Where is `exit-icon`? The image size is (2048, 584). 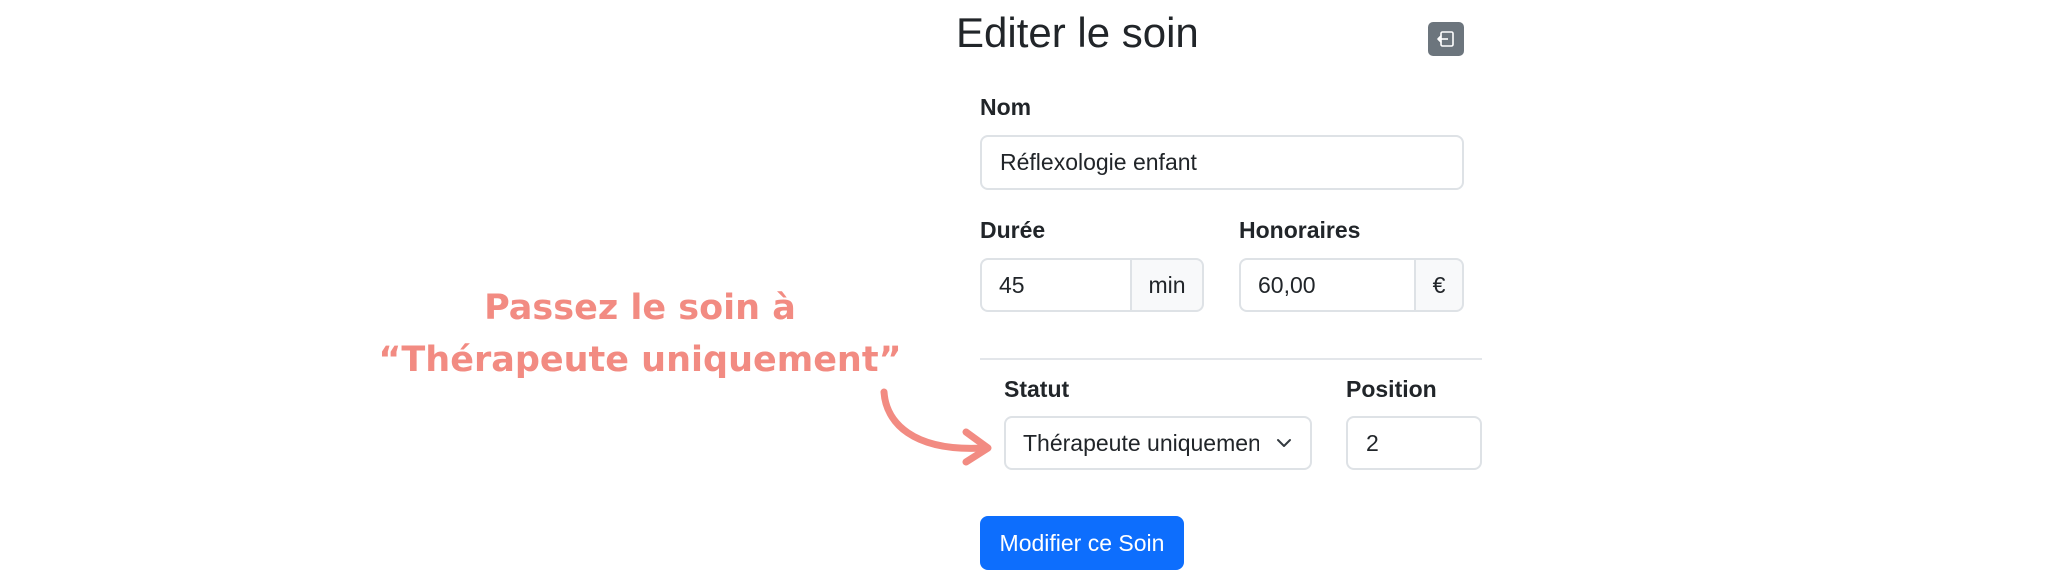 exit-icon is located at coordinates (1445, 39).